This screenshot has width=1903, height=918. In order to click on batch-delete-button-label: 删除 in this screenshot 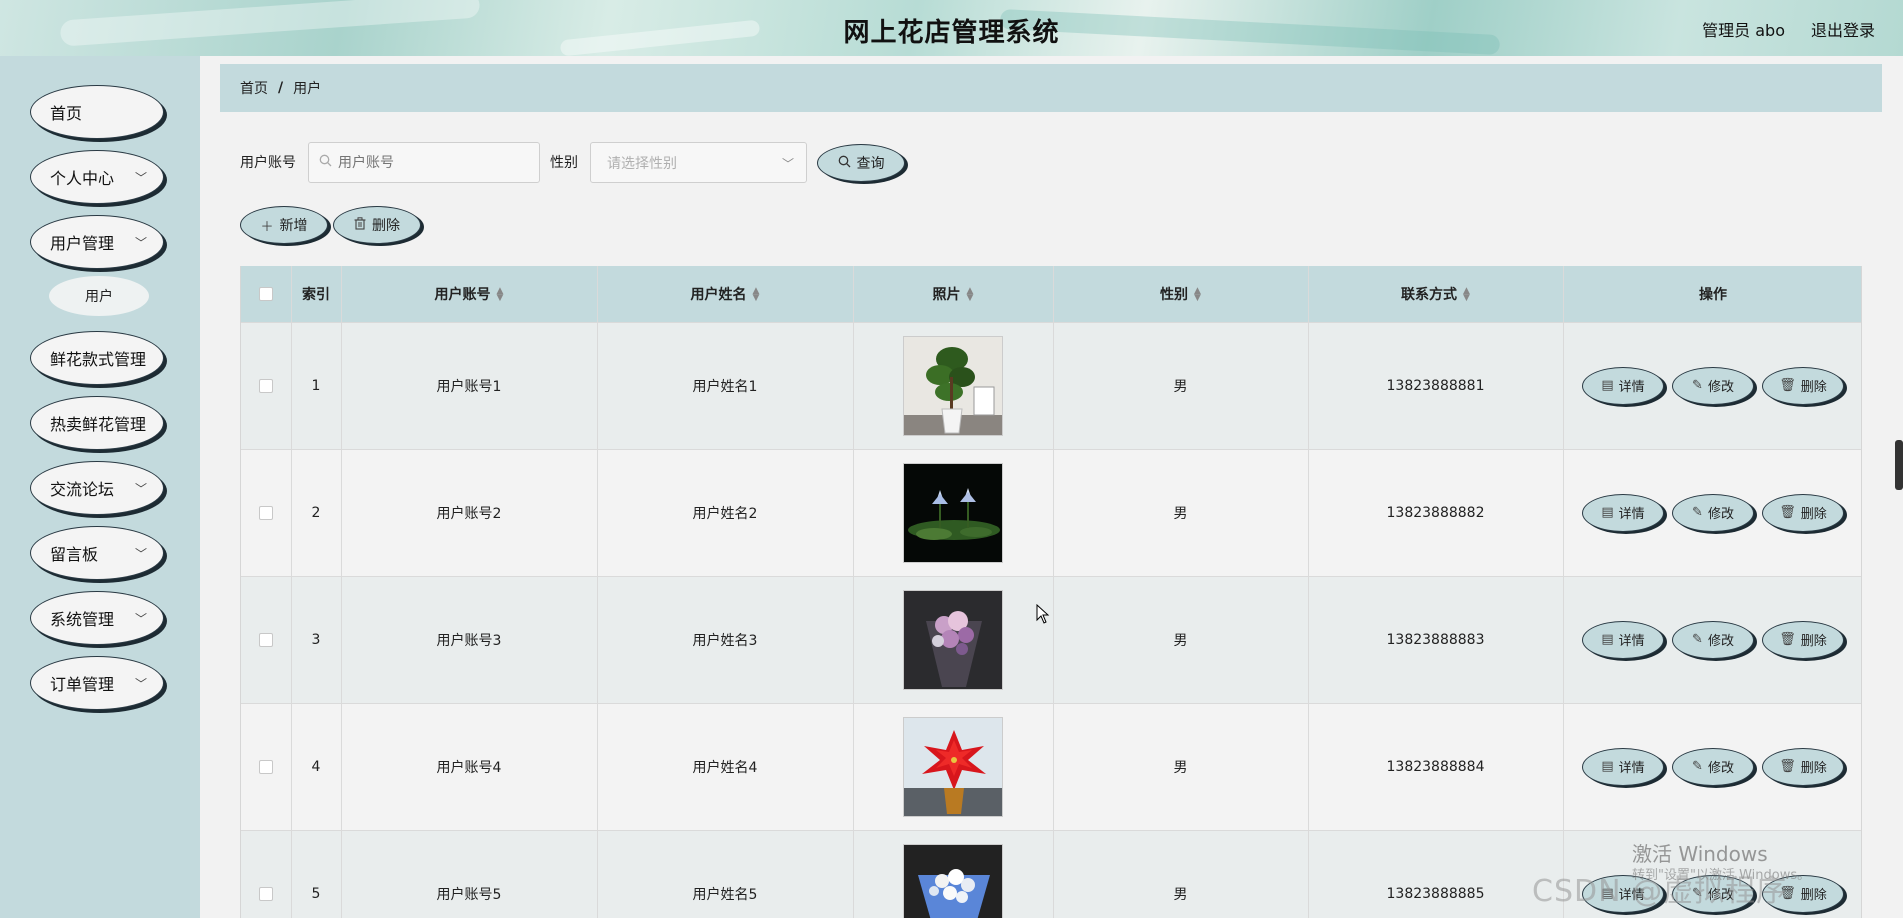, I will do `click(386, 226)`.